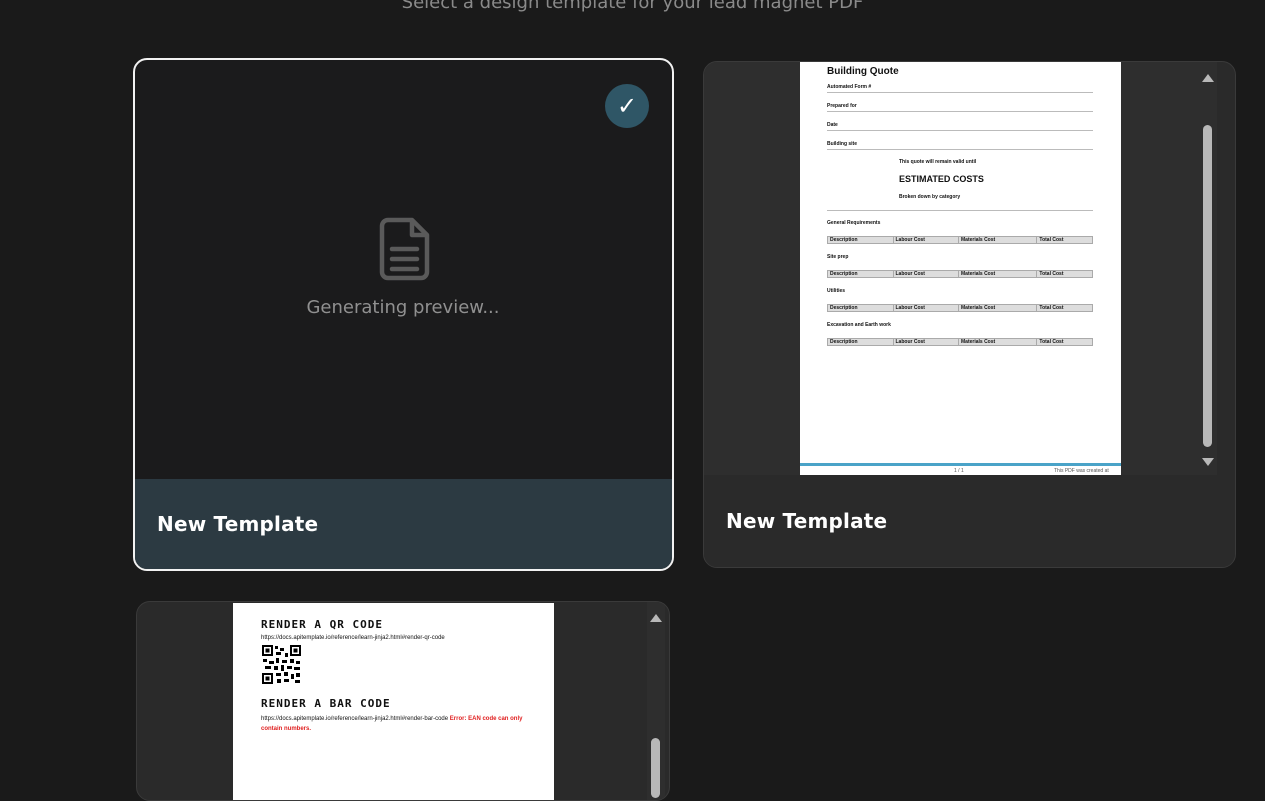 The image size is (1265, 801). I want to click on doc-divider, so click(960, 210).